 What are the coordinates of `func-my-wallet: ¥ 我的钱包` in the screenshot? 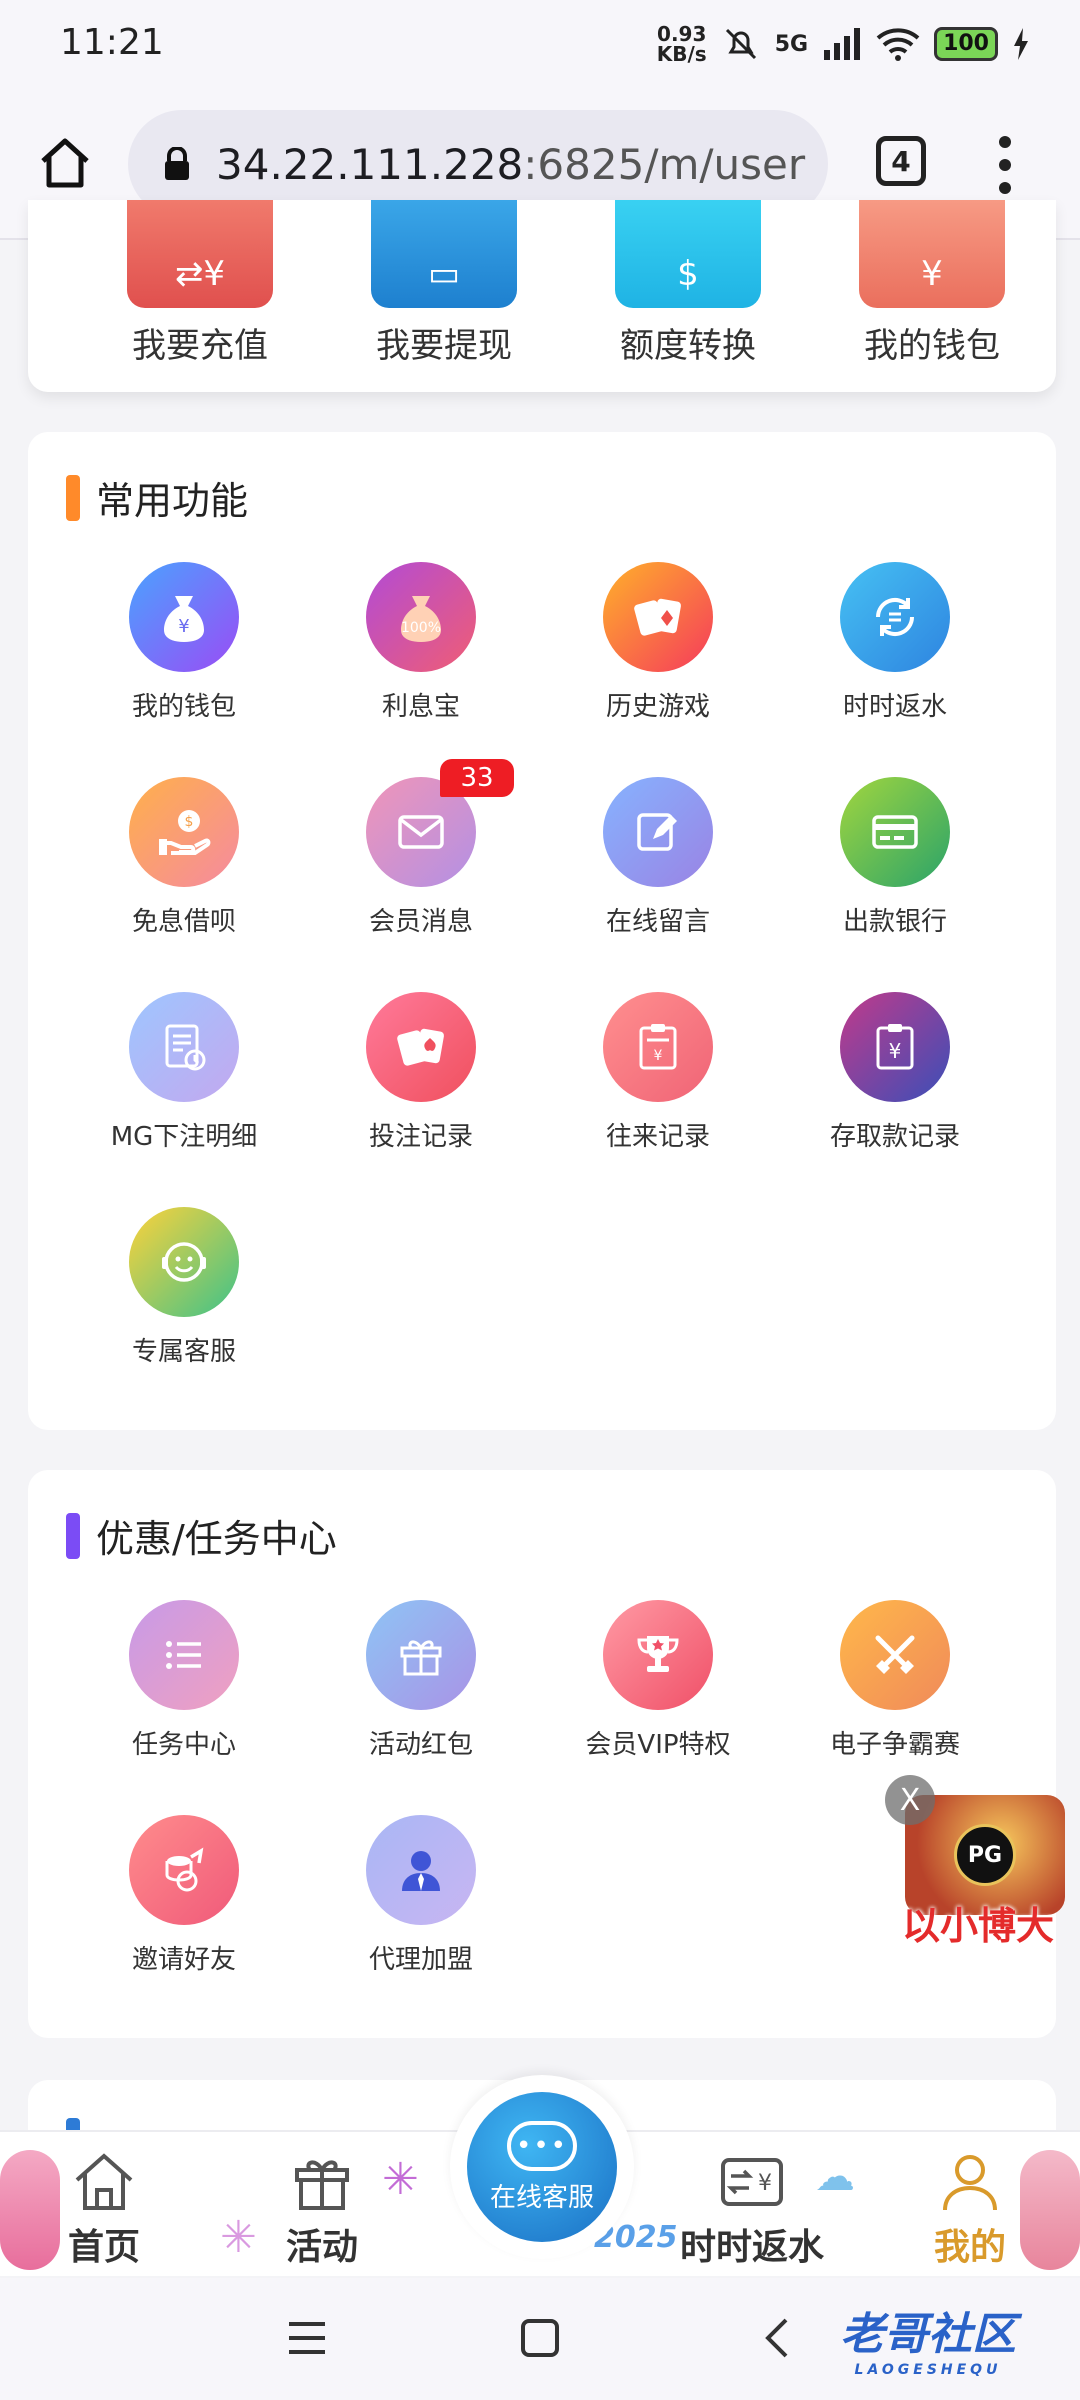 It's located at (184, 642).